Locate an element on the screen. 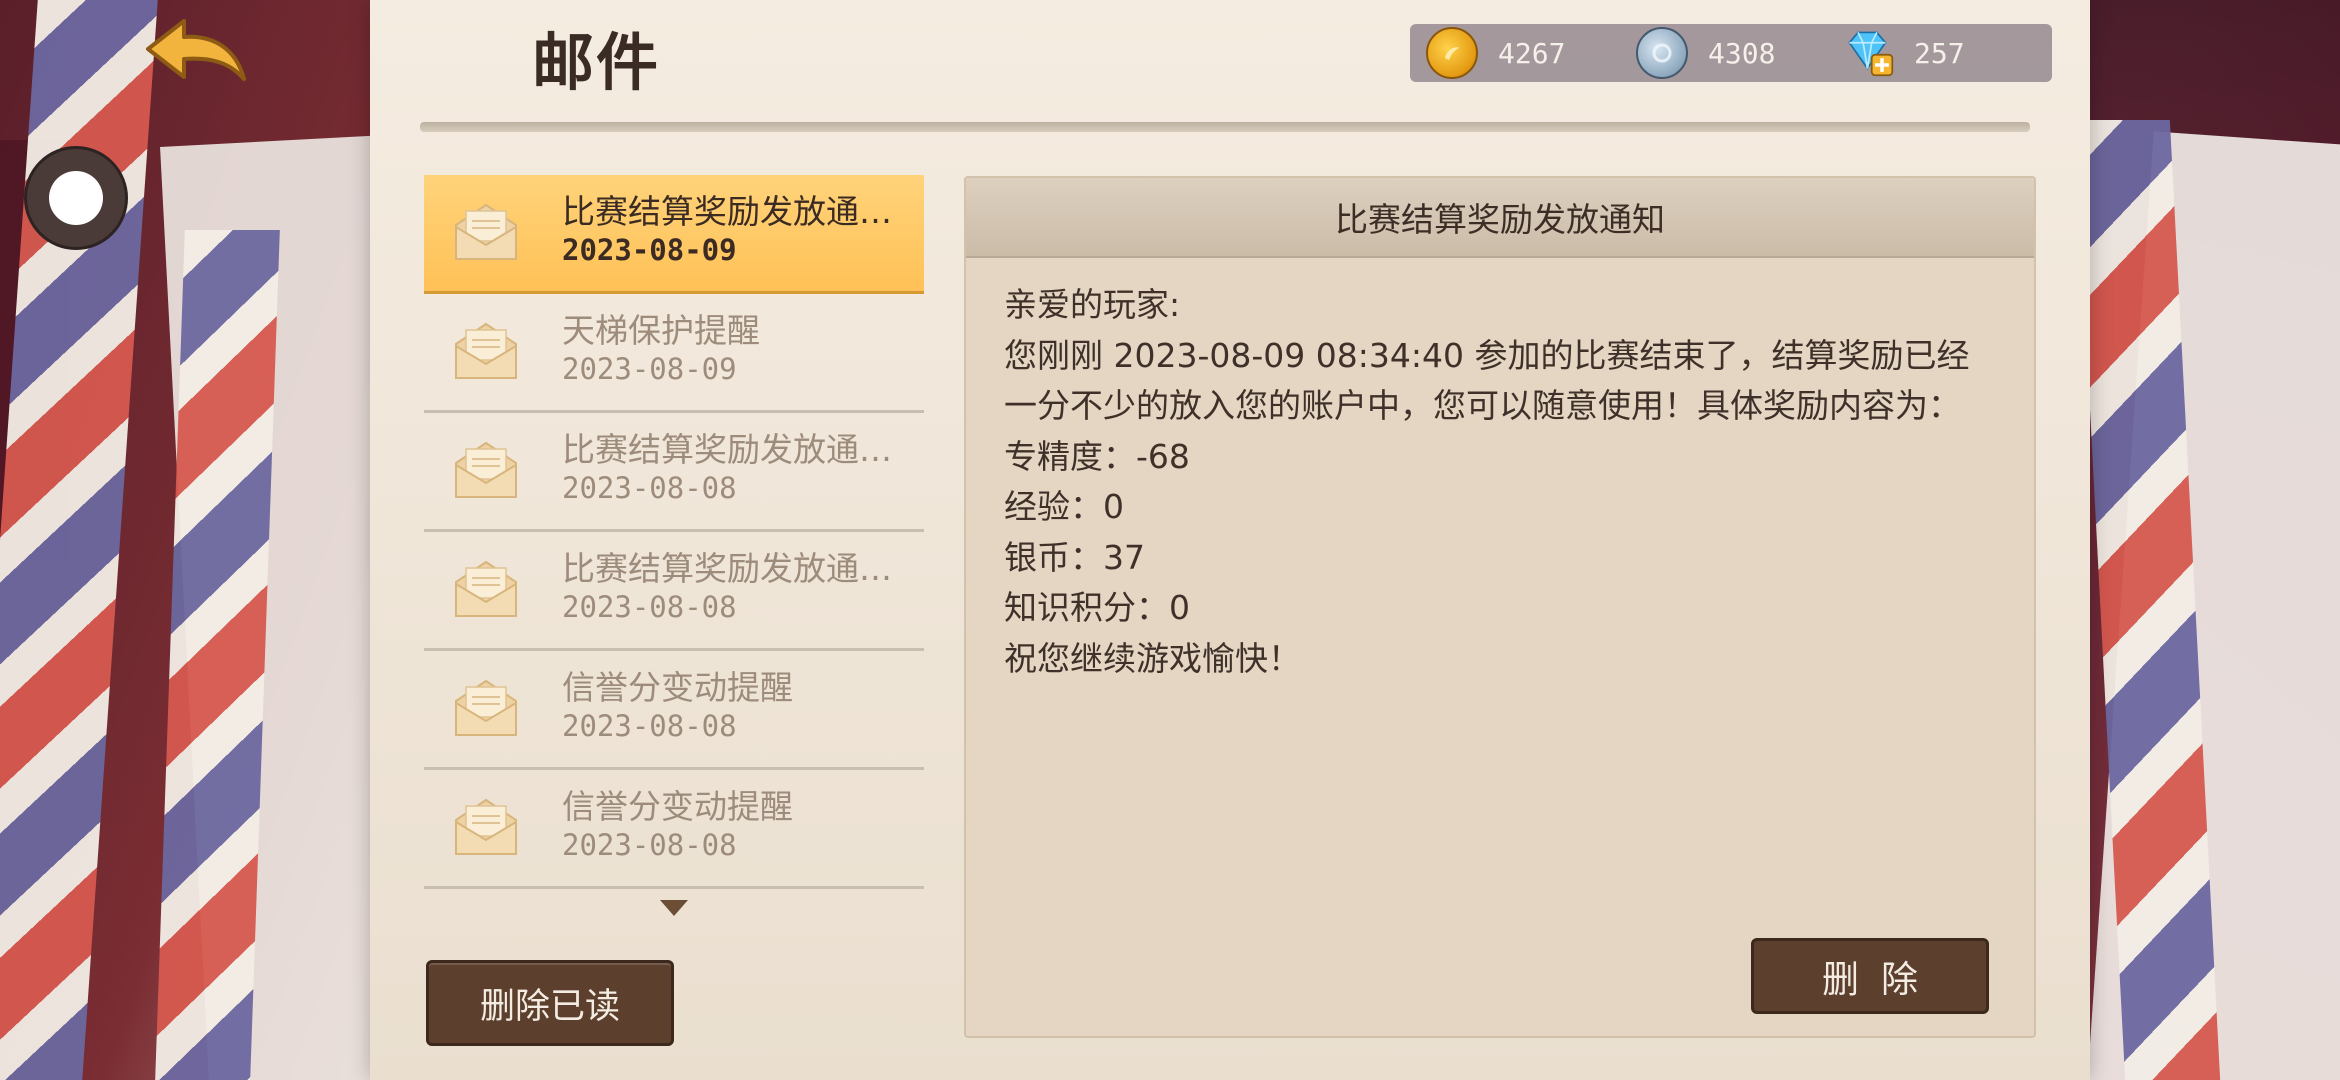 The width and height of the screenshot is (2340, 1080). diamond-plus-icon is located at coordinates (1870, 53).